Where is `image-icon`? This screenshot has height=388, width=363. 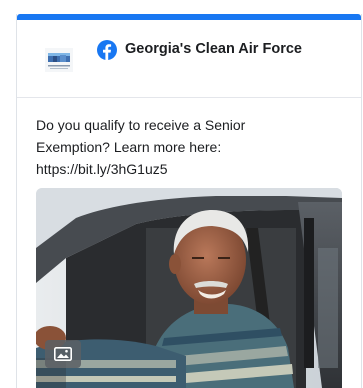 image-icon is located at coordinates (63, 354).